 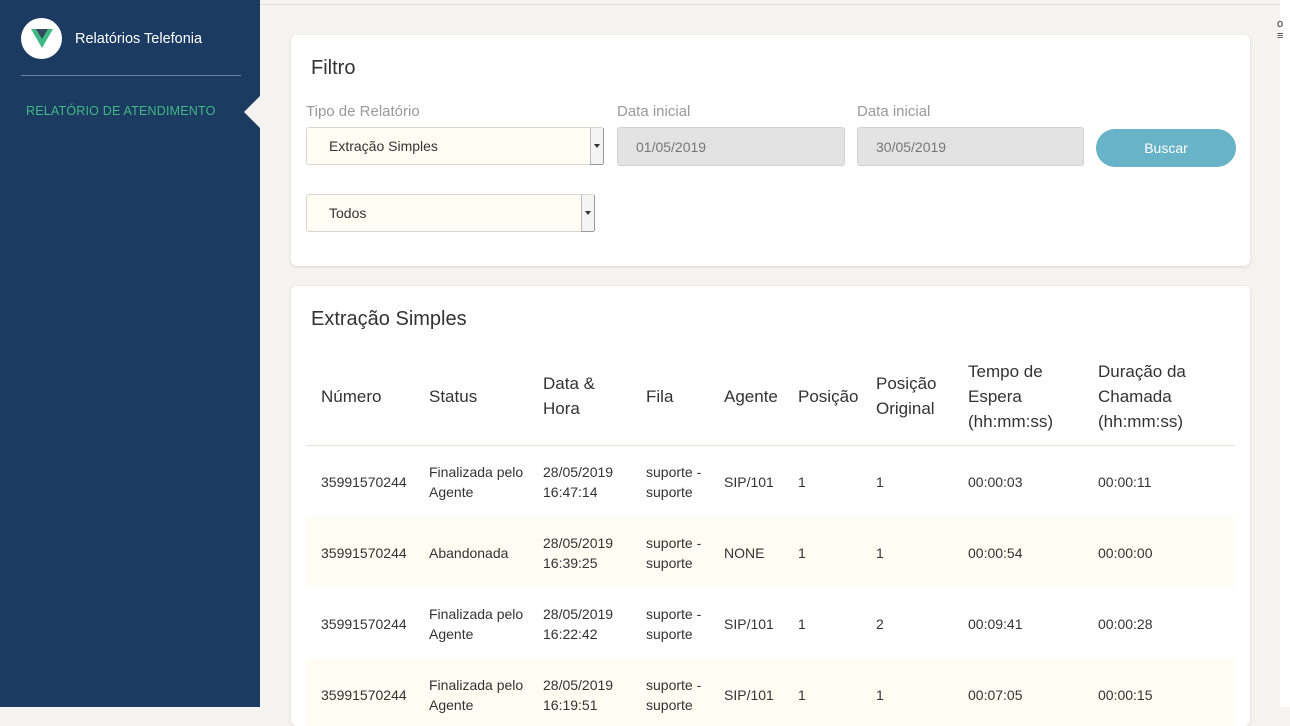 I want to click on start-date-label: Data inicial, so click(x=654, y=111).